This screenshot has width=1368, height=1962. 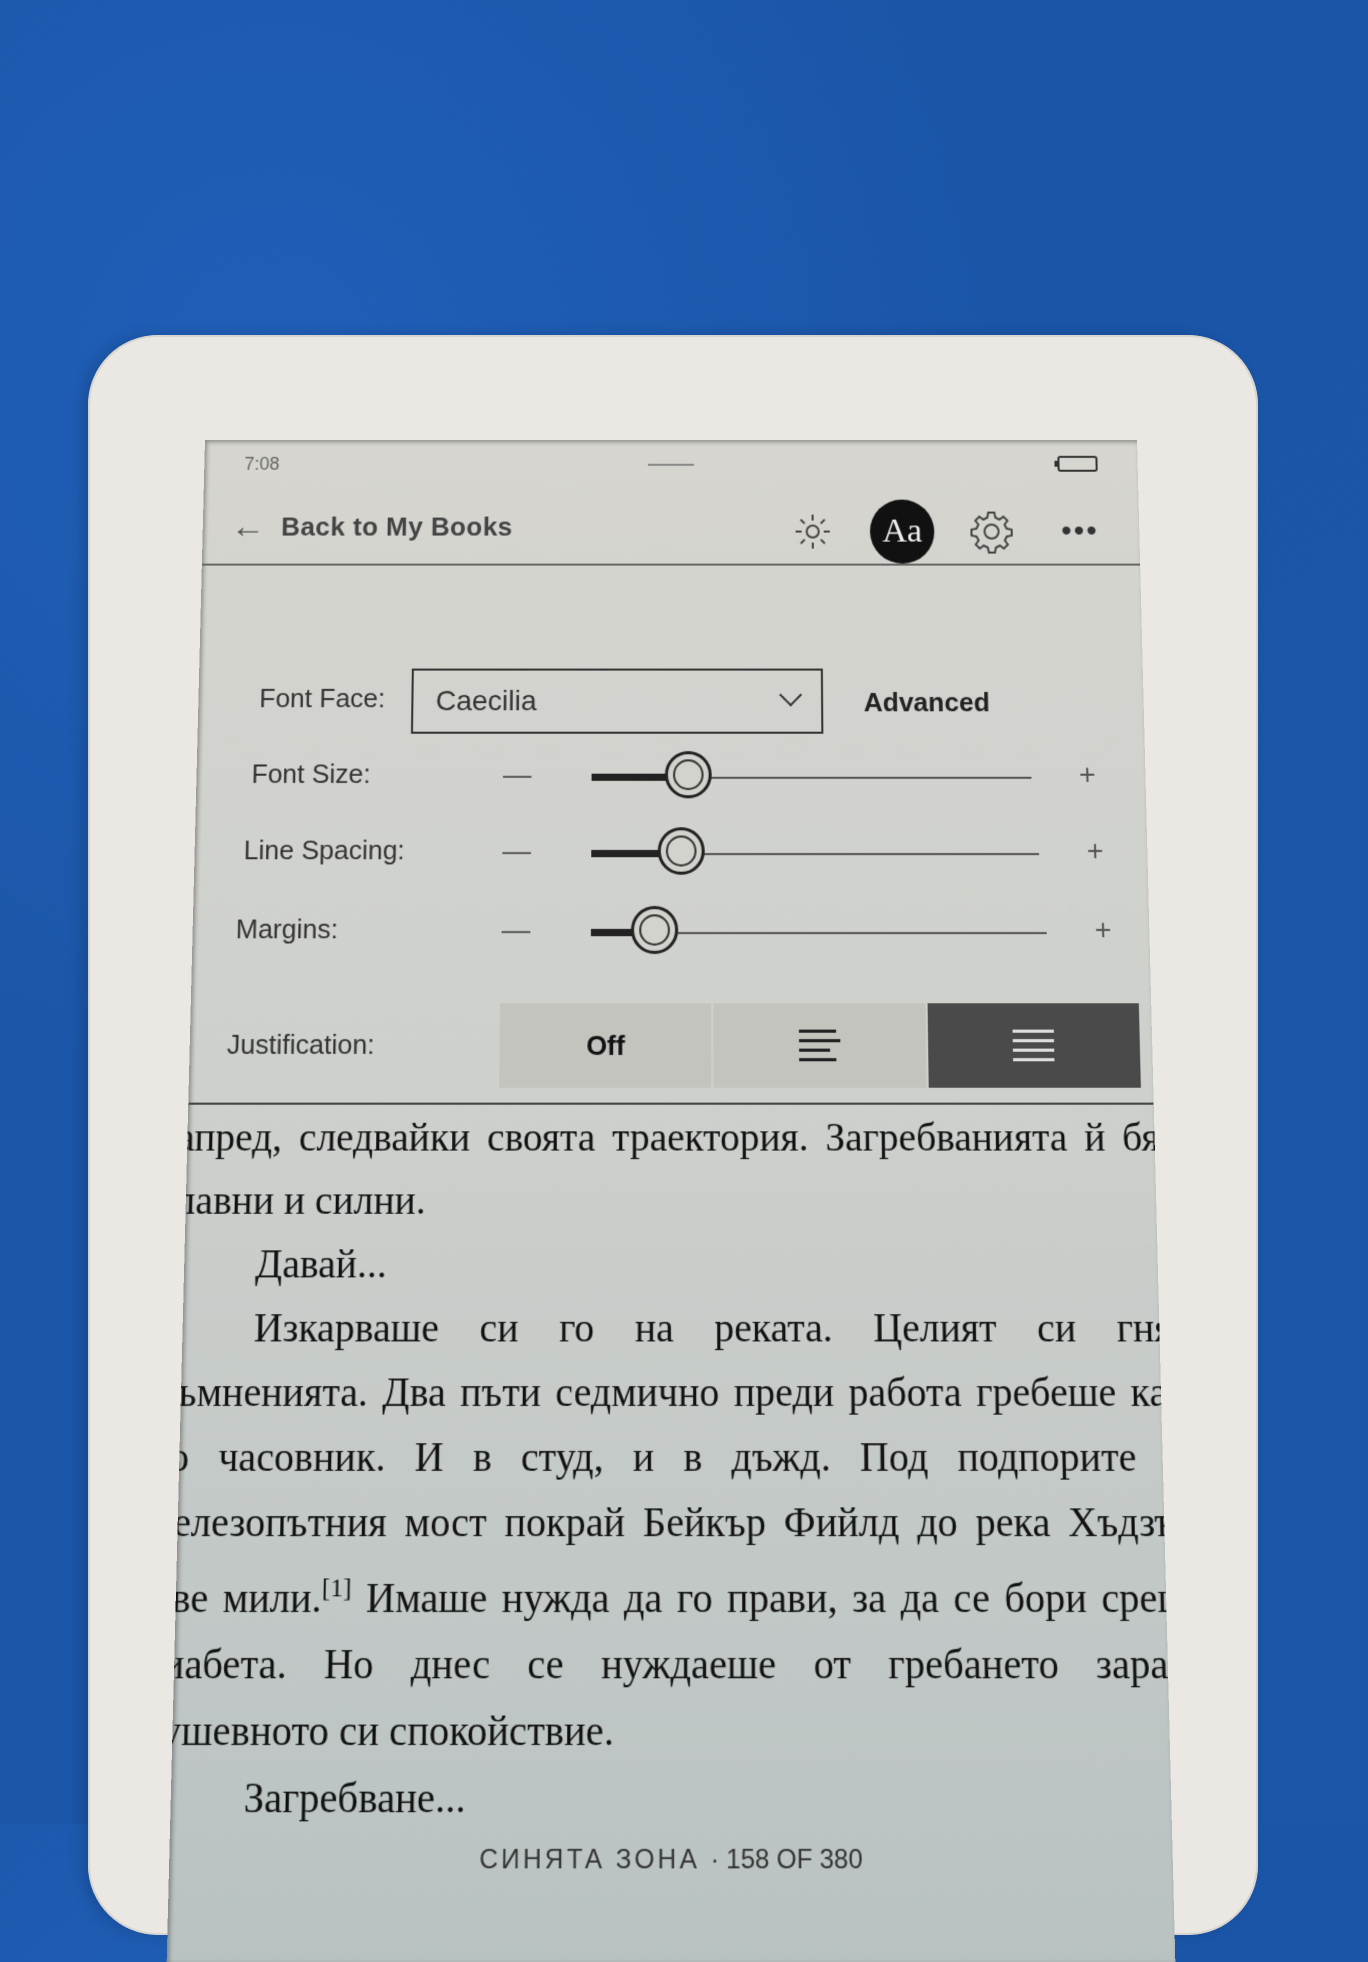 What do you see at coordinates (515, 929) in the screenshot?
I see `margins-decrease-button: —` at bounding box center [515, 929].